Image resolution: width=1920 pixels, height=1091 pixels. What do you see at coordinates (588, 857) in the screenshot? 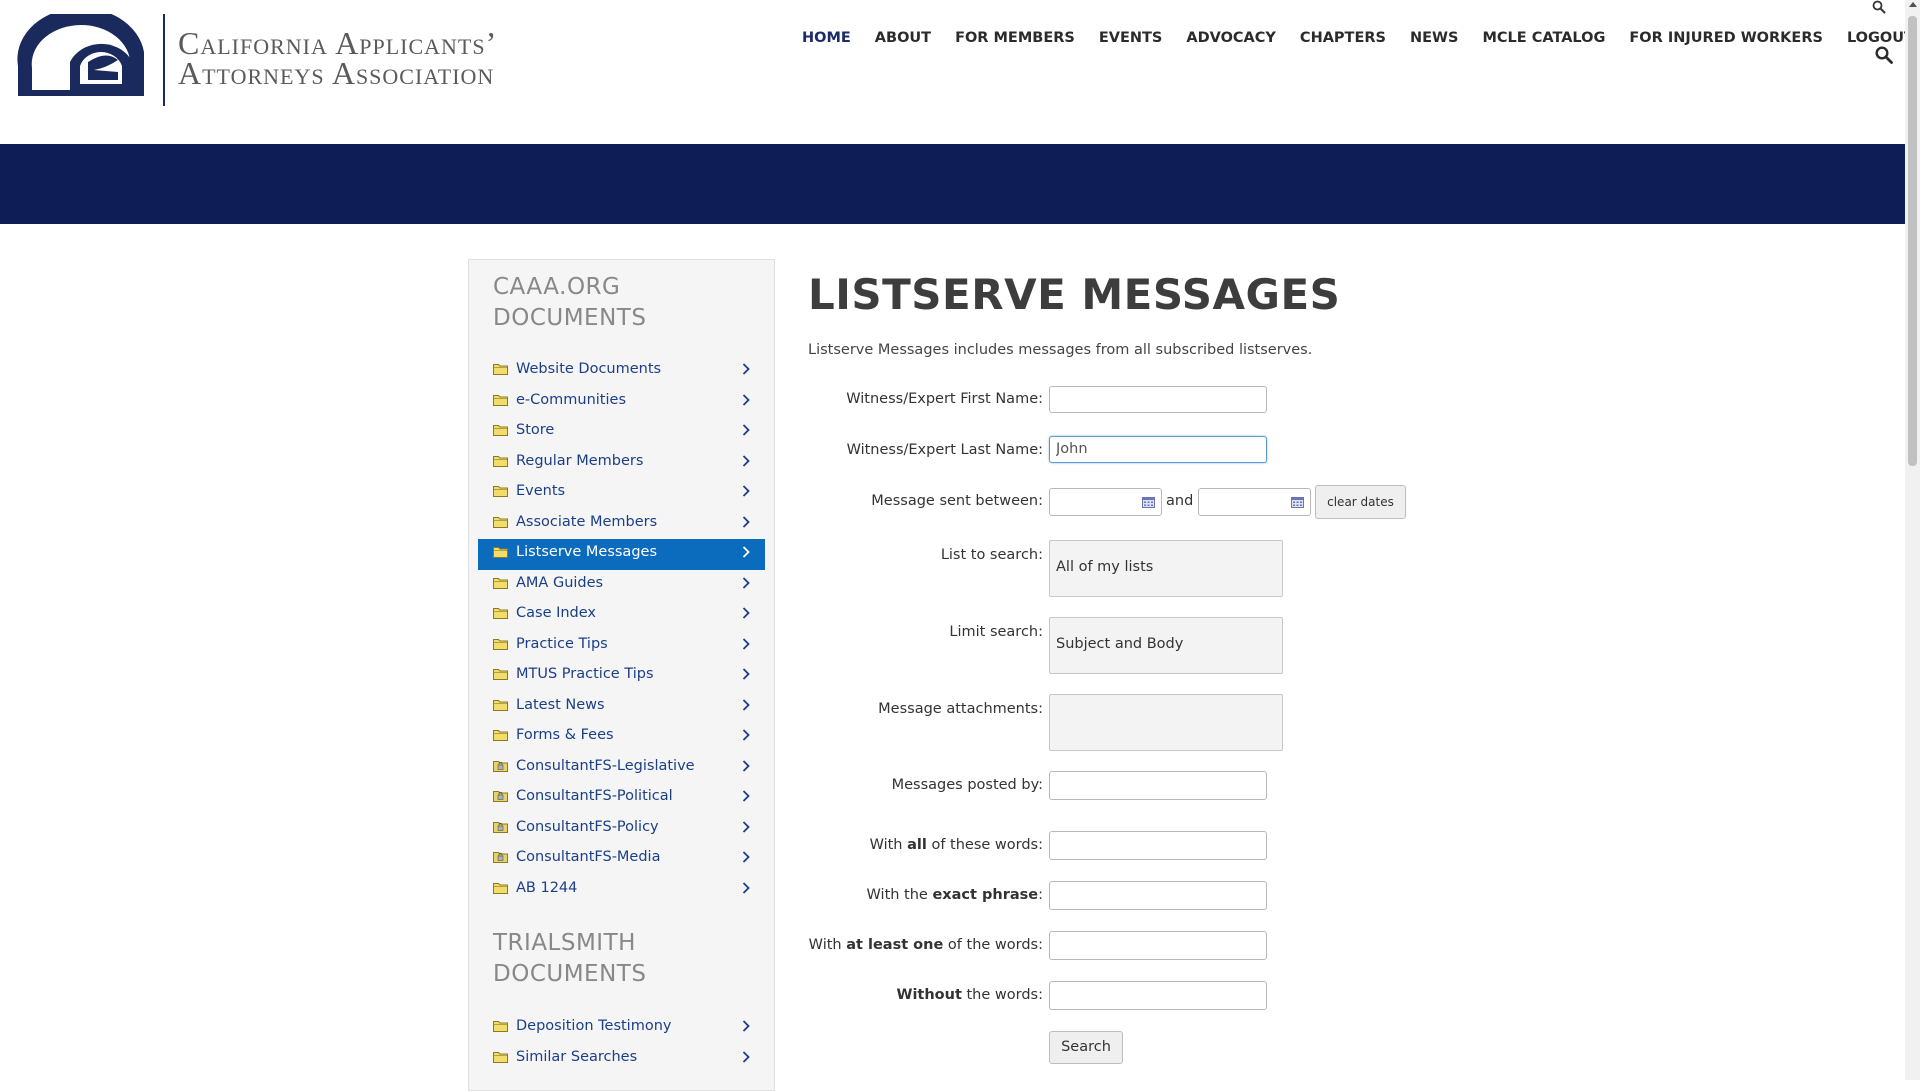
I see `sidebar-item-label: ConsultantFS-Media` at bounding box center [588, 857].